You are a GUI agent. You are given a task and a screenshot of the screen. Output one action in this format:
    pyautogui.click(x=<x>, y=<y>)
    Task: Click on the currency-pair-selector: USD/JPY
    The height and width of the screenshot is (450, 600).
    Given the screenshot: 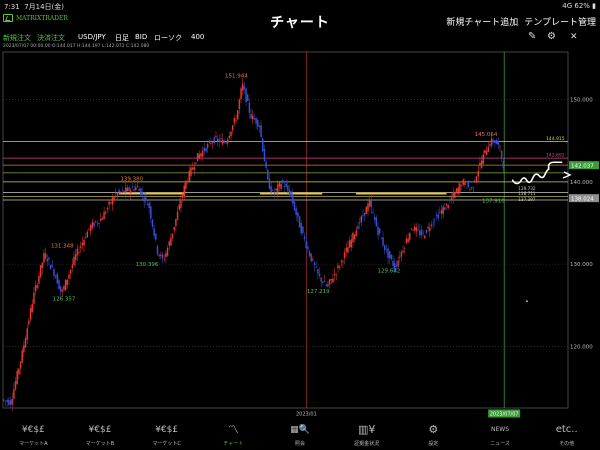 What is the action you would take?
    pyautogui.click(x=92, y=37)
    